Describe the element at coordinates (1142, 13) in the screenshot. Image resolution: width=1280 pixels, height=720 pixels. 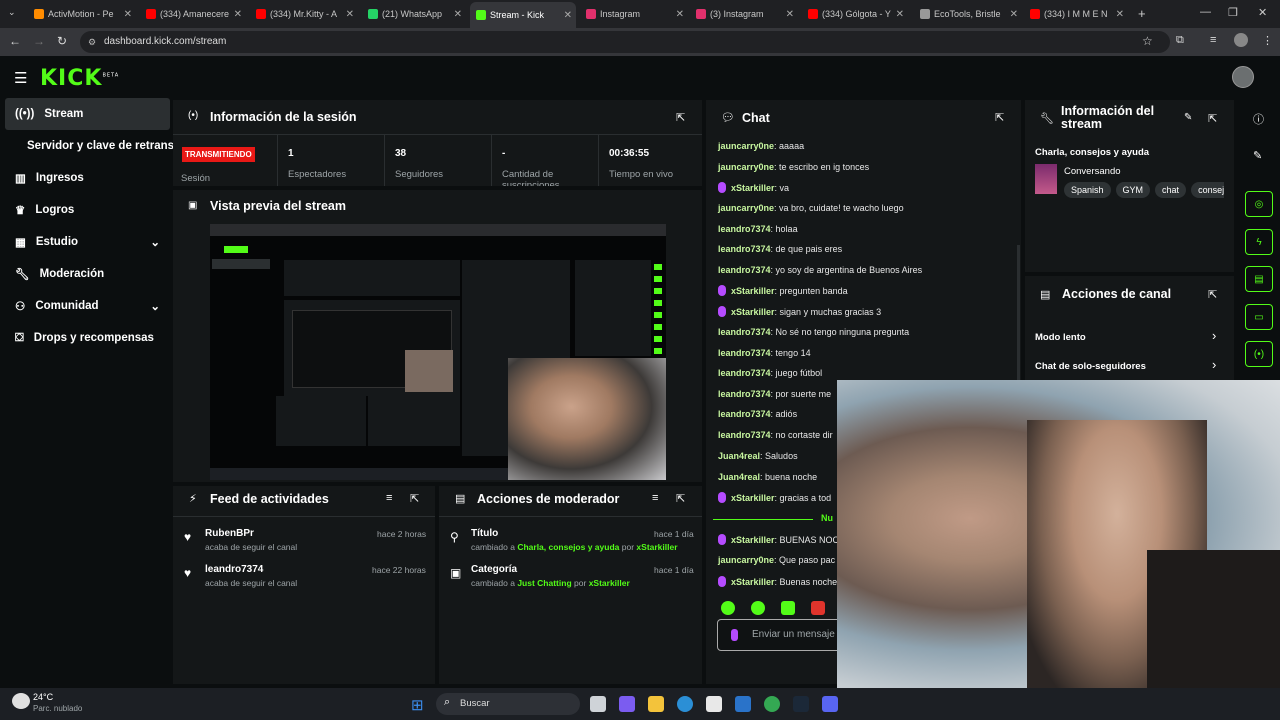
I see `new-tab-icon: +` at that location.